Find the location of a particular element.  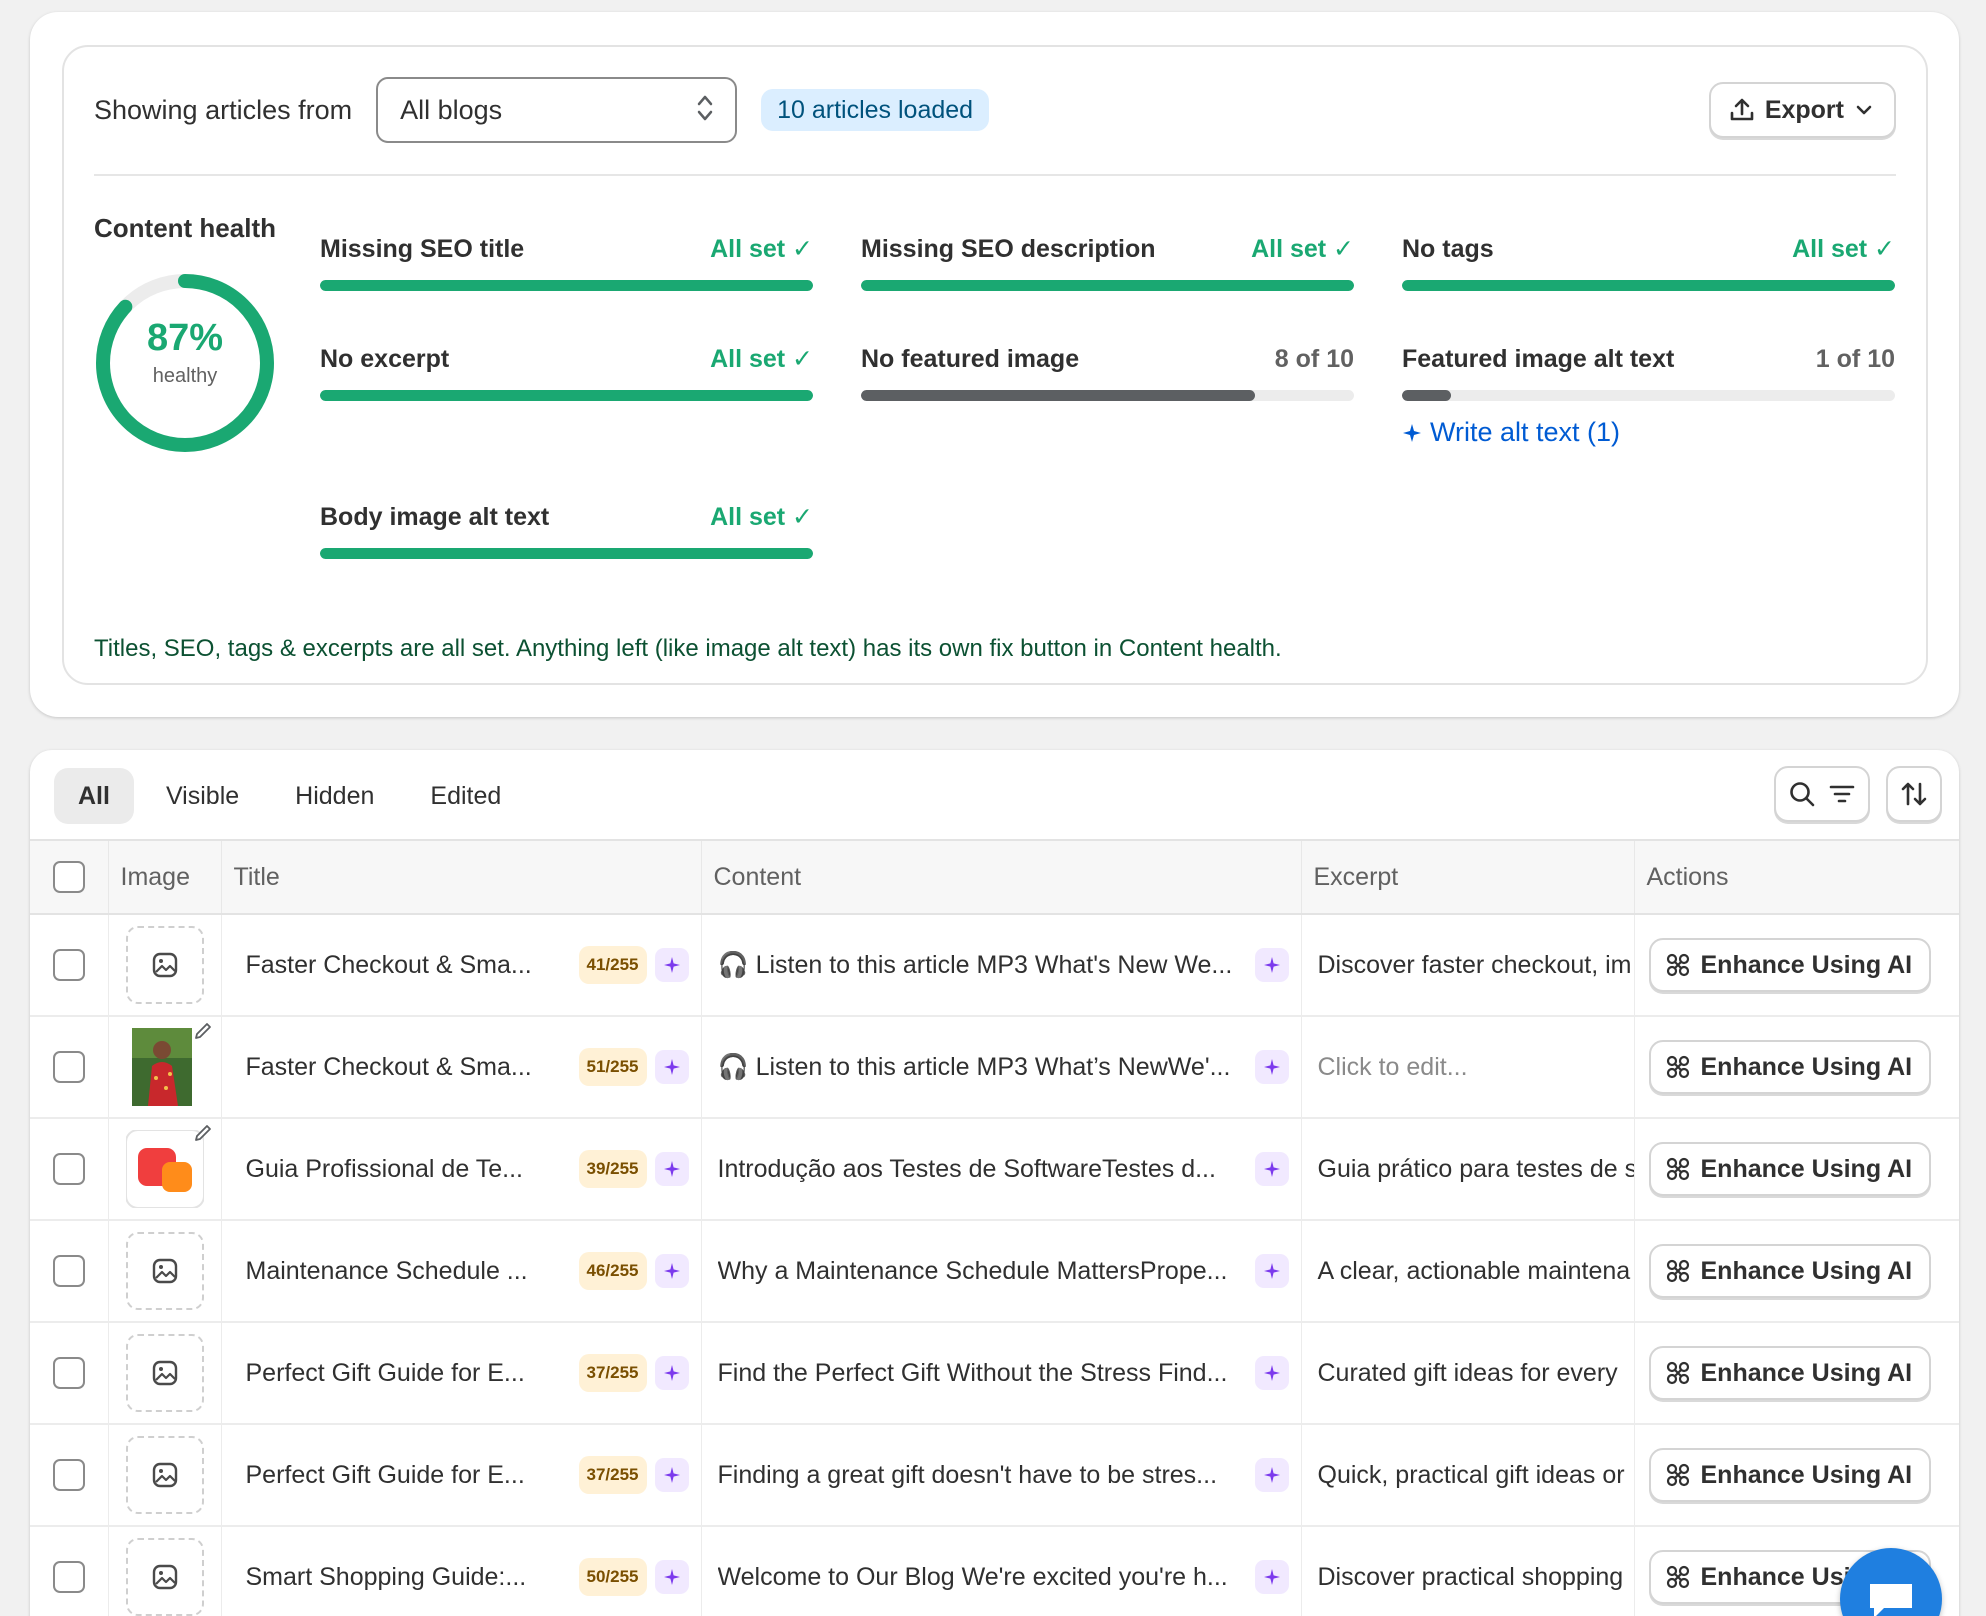

excerpt-cell: Discover faster checkout, im is located at coordinates (1468, 965).